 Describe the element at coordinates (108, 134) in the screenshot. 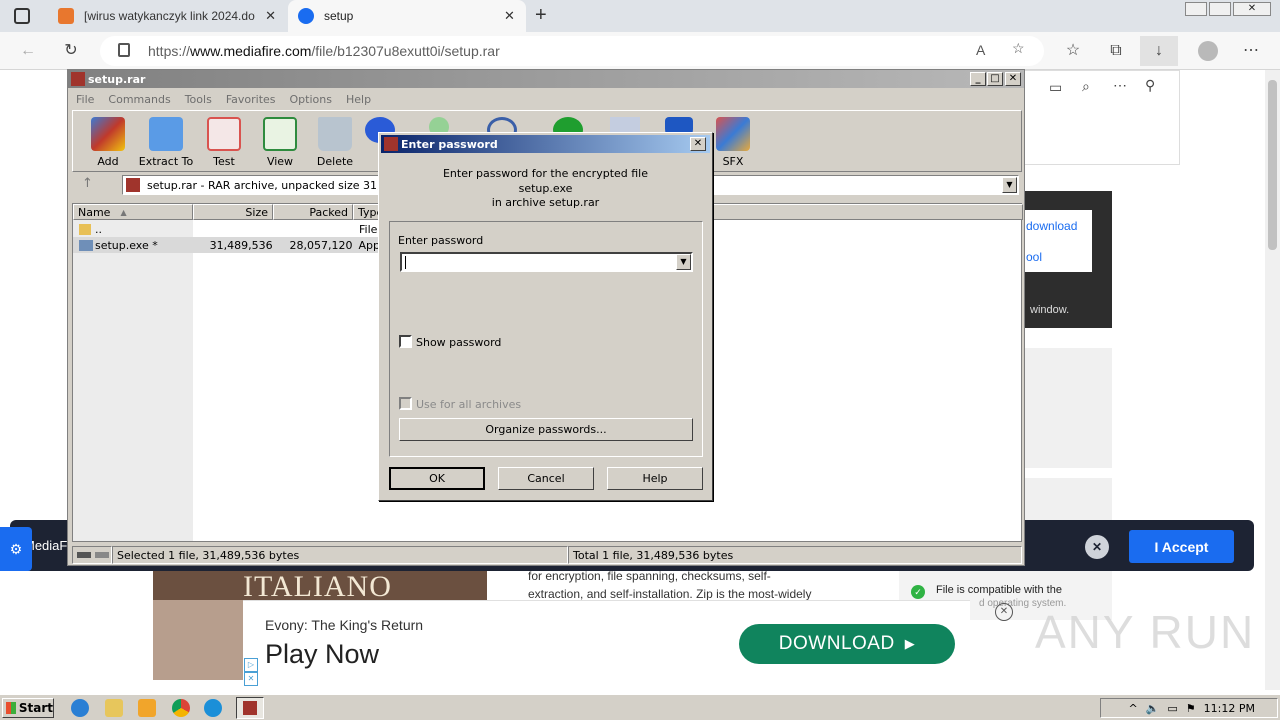

I see `add-archive-icon` at that location.